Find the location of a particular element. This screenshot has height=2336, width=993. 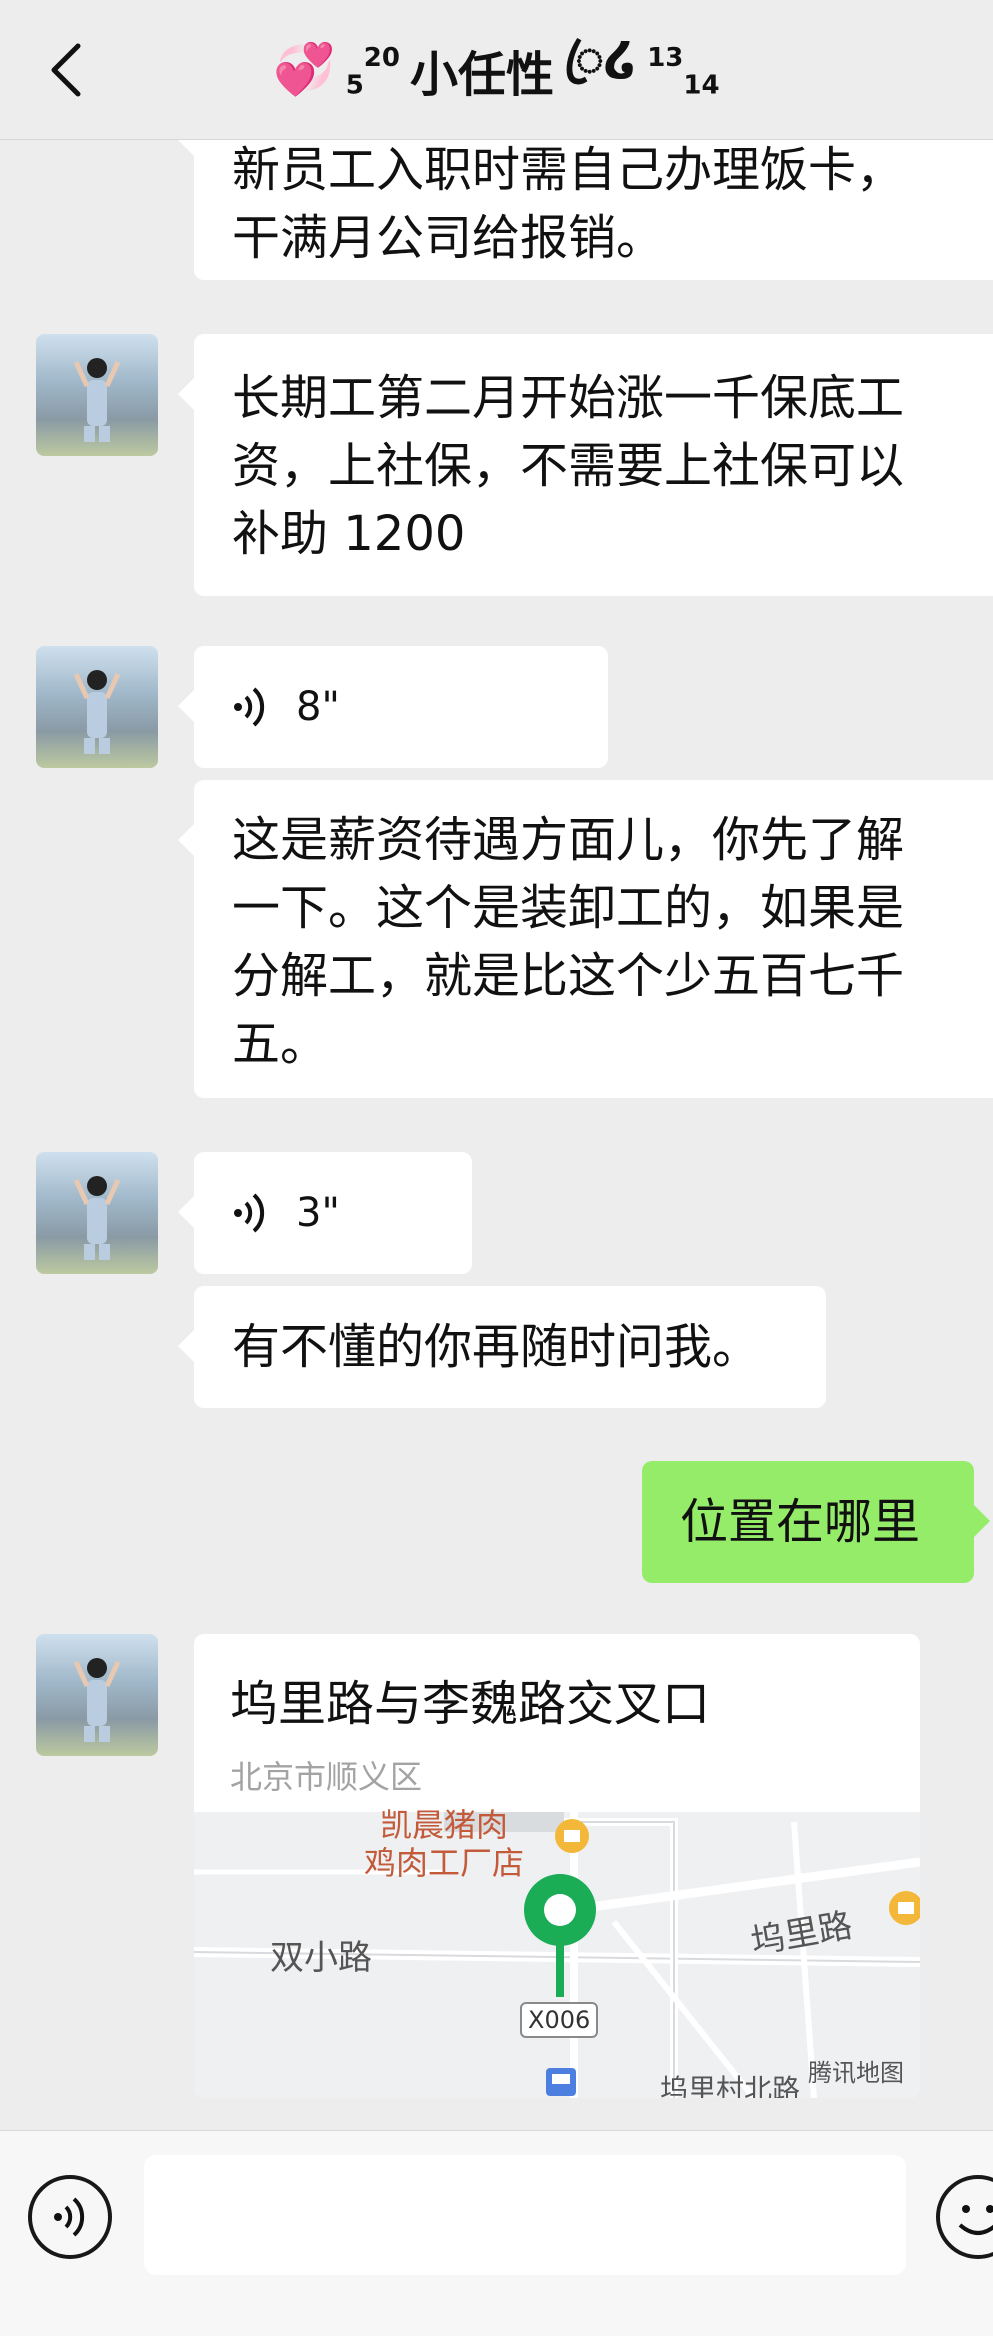

road-number-tag: X006 is located at coordinates (559, 2020).